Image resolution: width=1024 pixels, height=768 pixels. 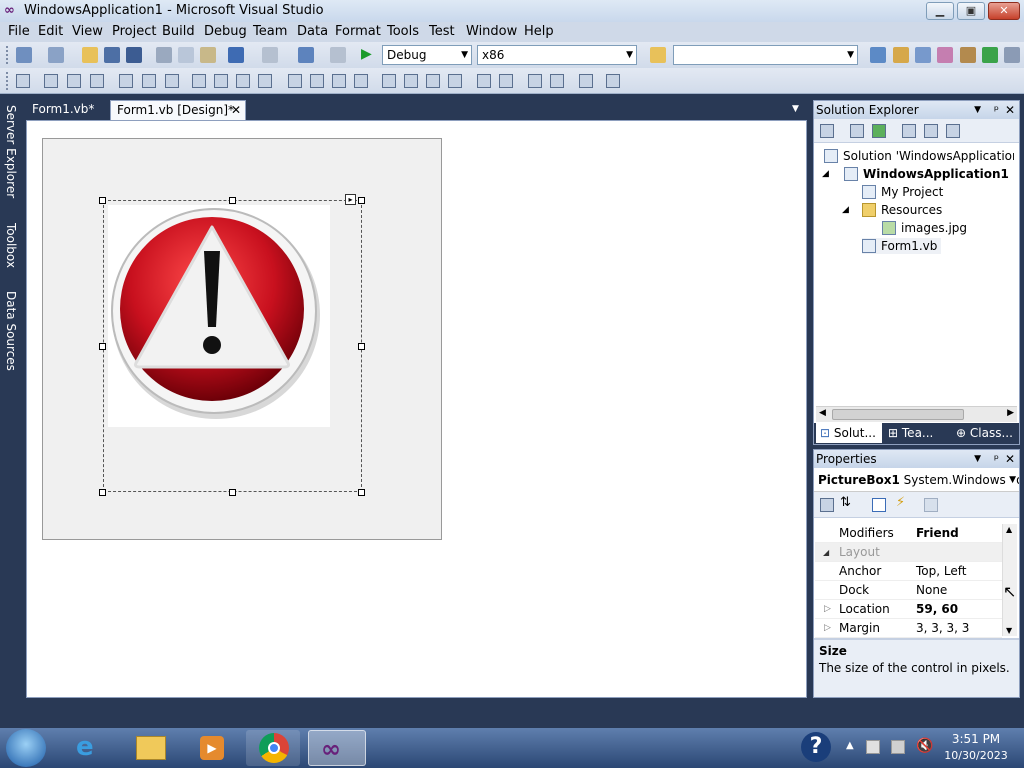 I want to click on increase-vertical-spacing-icon, so click(x=411, y=81).